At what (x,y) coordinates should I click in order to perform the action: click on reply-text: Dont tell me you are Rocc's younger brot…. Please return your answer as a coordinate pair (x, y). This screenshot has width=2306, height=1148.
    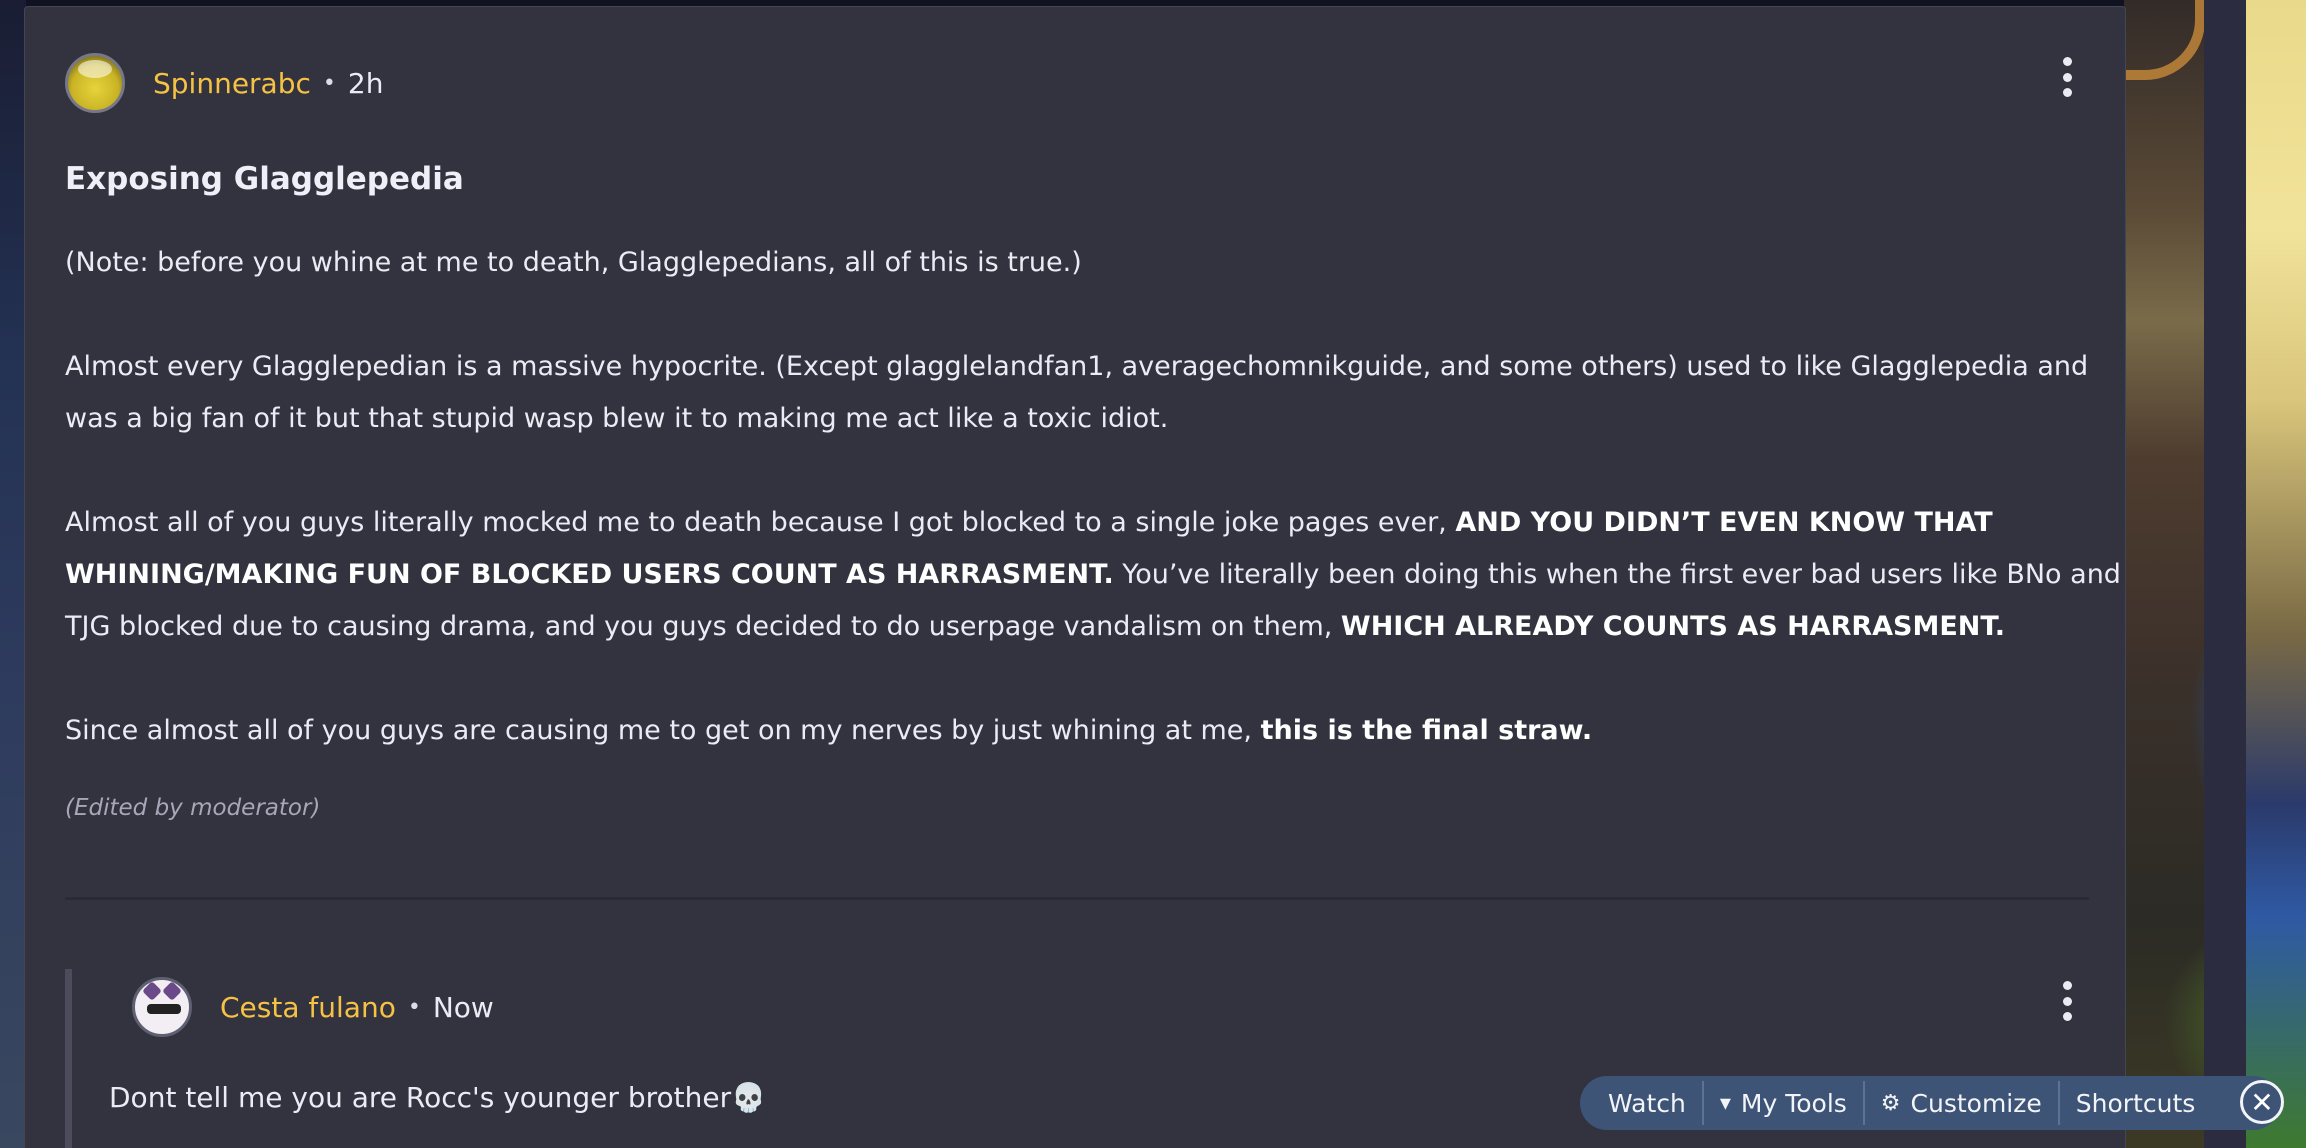
    Looking at the image, I should click on (437, 1097).